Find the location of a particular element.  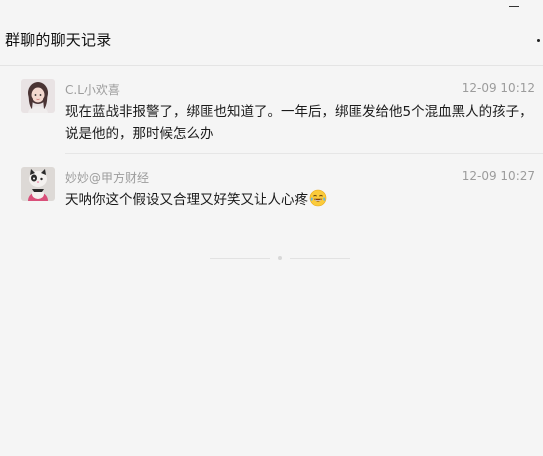

chat-history-header: 群聊的聊天记录 is located at coordinates (271, 42).